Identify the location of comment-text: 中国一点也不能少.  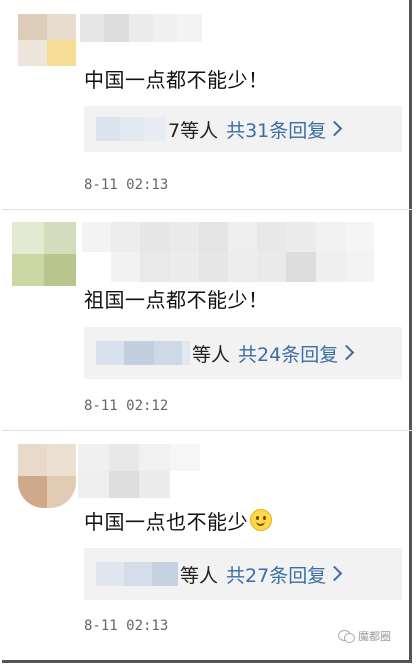
(178, 520).